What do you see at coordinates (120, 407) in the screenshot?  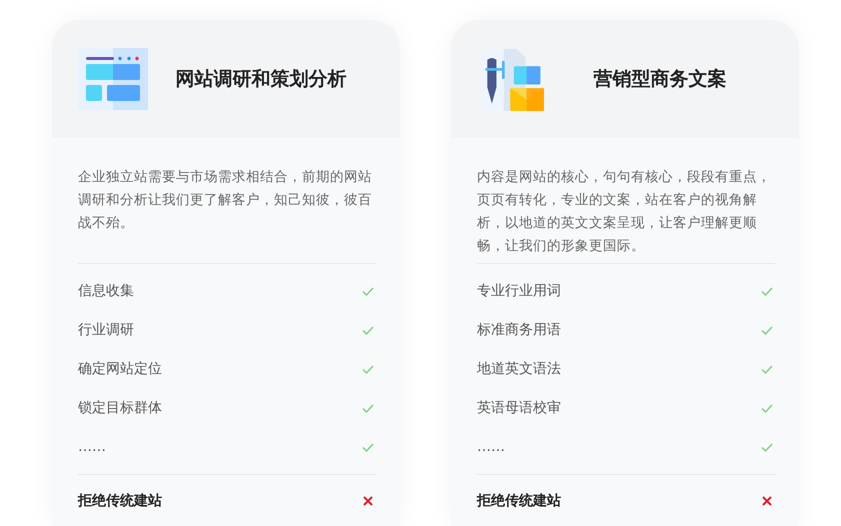 I see `feature-label: 锁定目标群体` at bounding box center [120, 407].